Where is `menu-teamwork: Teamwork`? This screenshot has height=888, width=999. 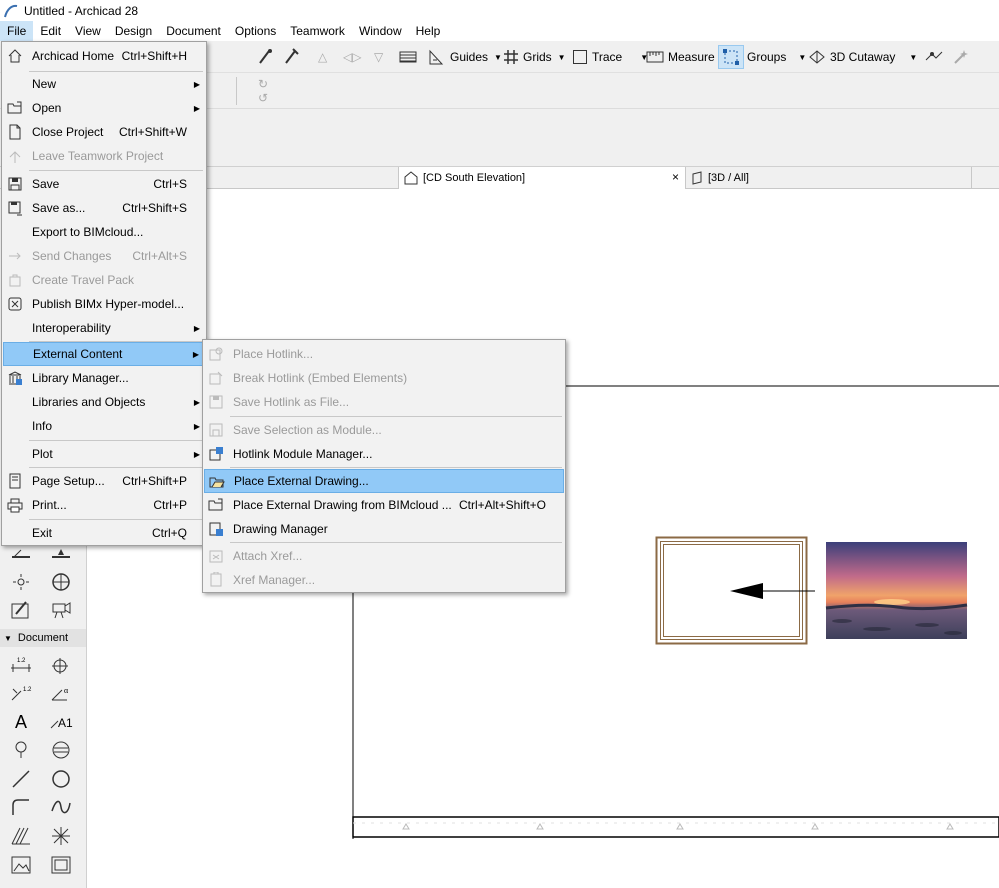 menu-teamwork: Teamwork is located at coordinates (317, 31).